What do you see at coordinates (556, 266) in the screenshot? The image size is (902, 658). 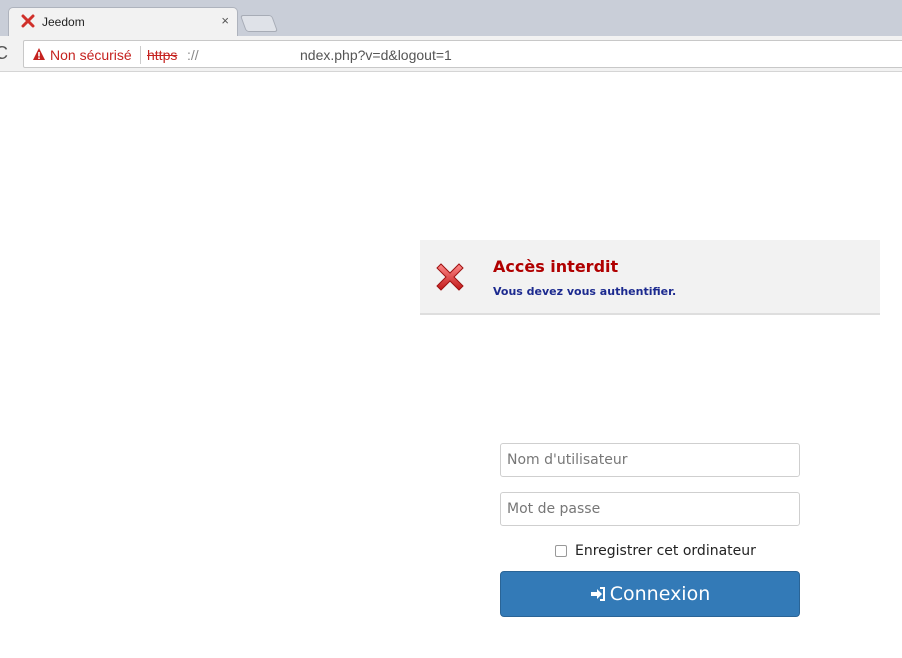 I see `alert-title: Accès interdit` at bounding box center [556, 266].